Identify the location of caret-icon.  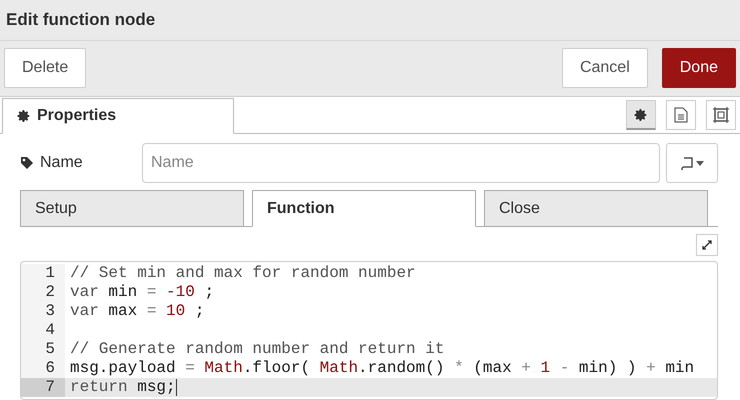
(700, 163).